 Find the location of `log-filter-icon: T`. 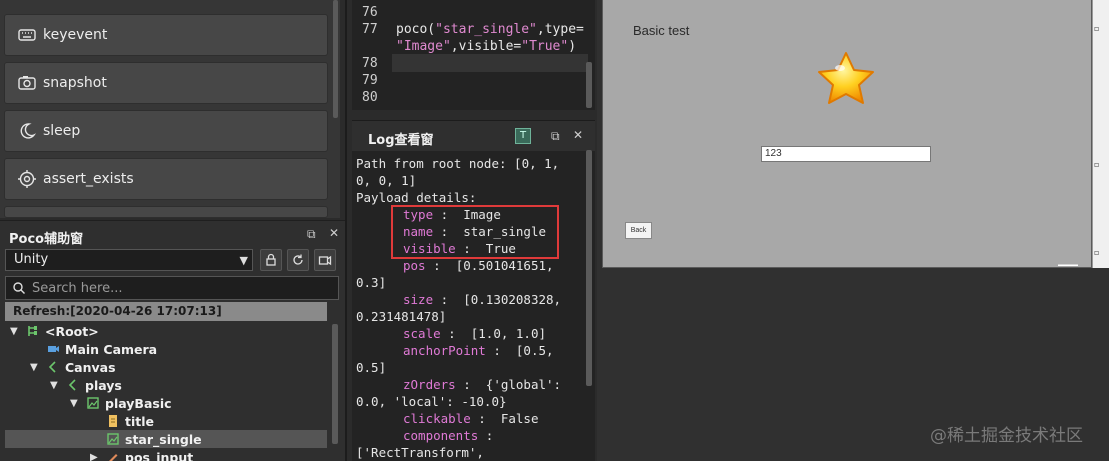

log-filter-icon: T is located at coordinates (523, 136).